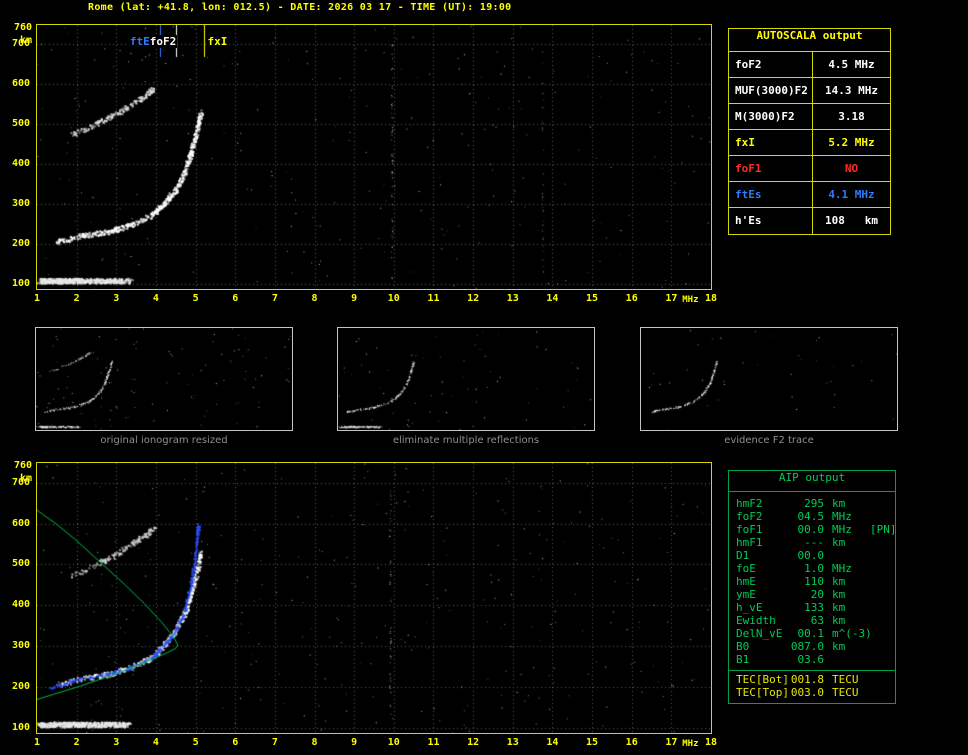  What do you see at coordinates (746, 568) in the screenshot?
I see `aip-name: foE` at bounding box center [746, 568].